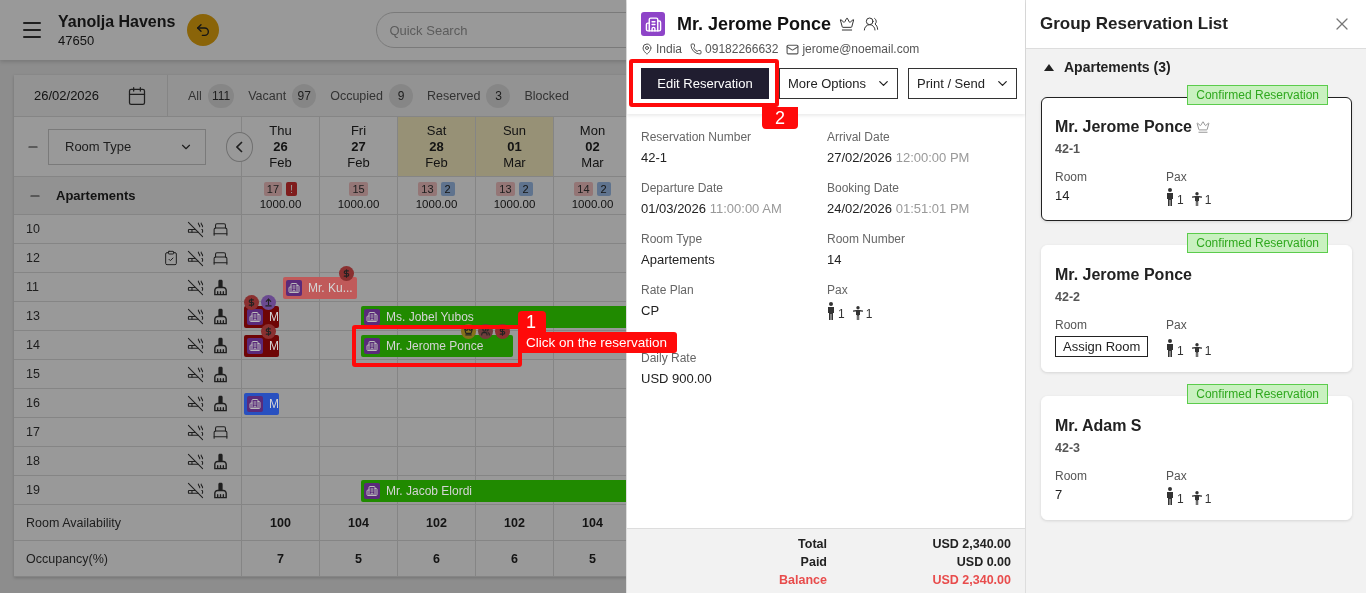 This screenshot has height=593, width=1366. What do you see at coordinates (280, 146) in the screenshot?
I see `day-number: 26` at bounding box center [280, 146].